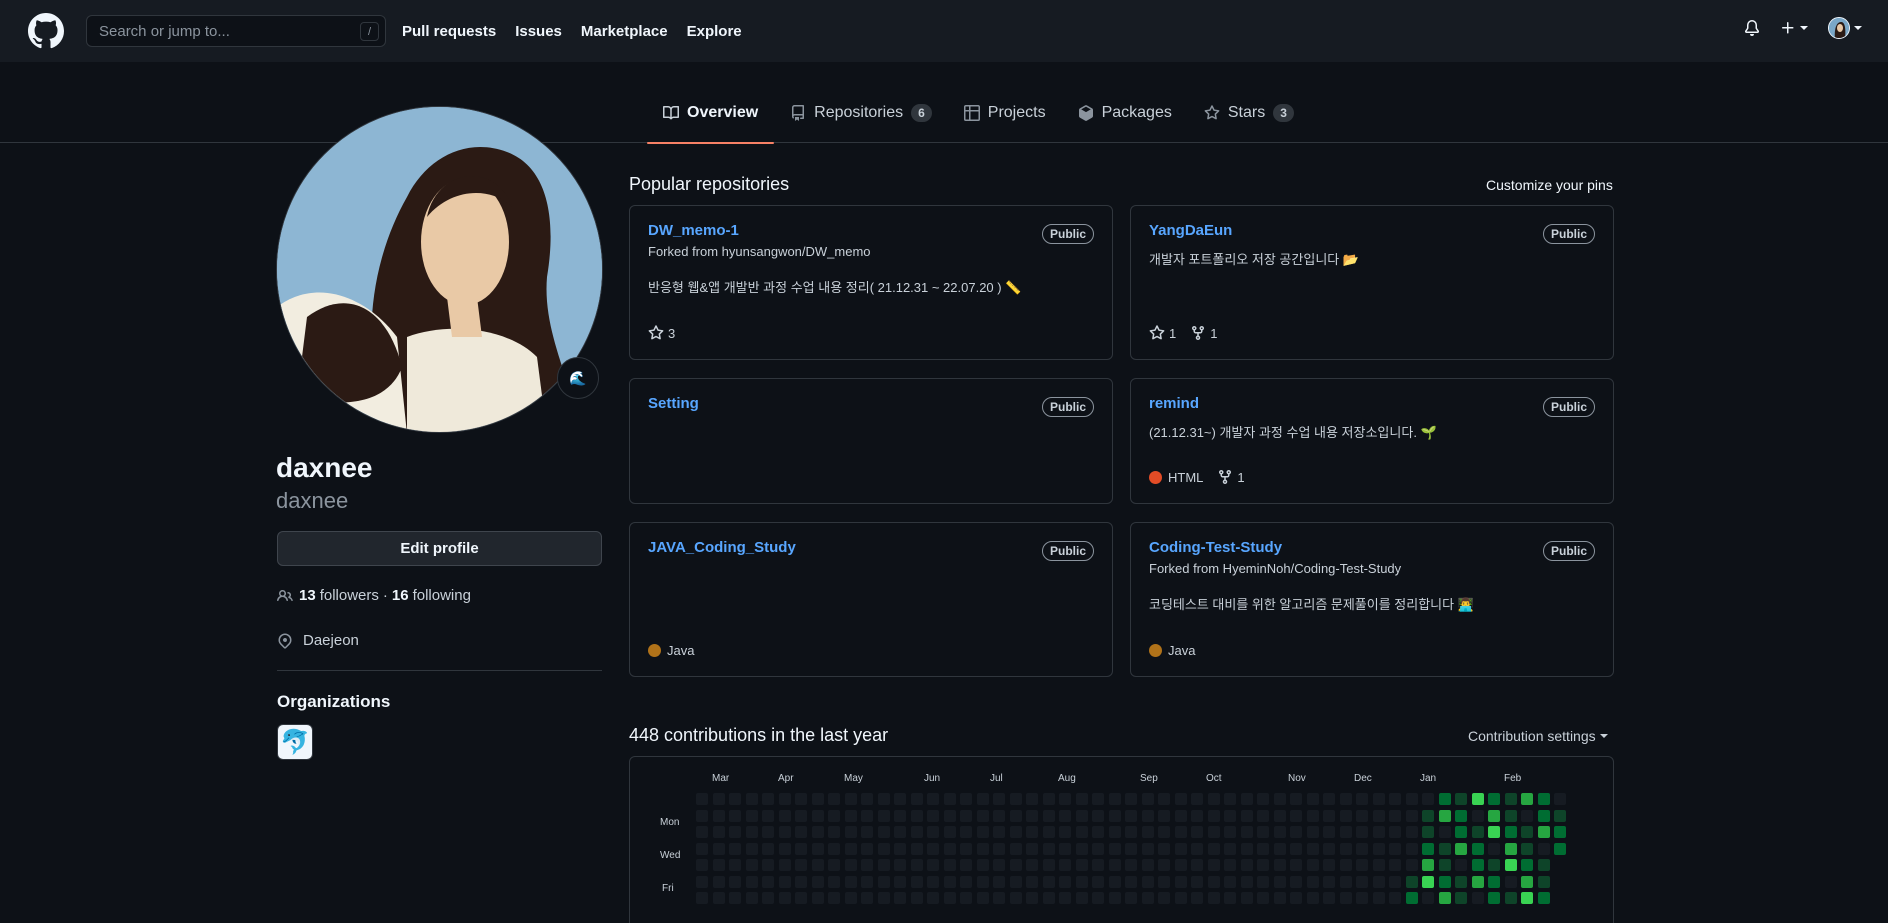 Image resolution: width=1888 pixels, height=923 pixels. Describe the element at coordinates (578, 378) in the screenshot. I see `status-emoji: 🌊` at that location.